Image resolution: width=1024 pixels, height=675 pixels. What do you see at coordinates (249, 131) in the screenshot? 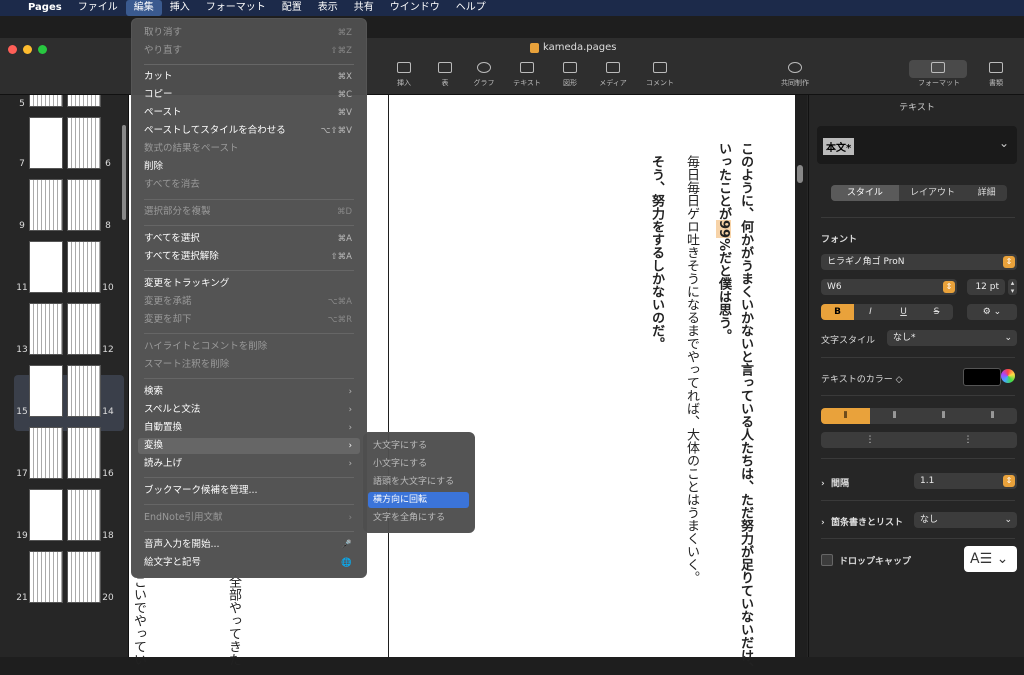
I see `menu-item-paste-match-style: ペーストしてスタイルを合わせる ⌥⇧⌘V` at bounding box center [249, 131].